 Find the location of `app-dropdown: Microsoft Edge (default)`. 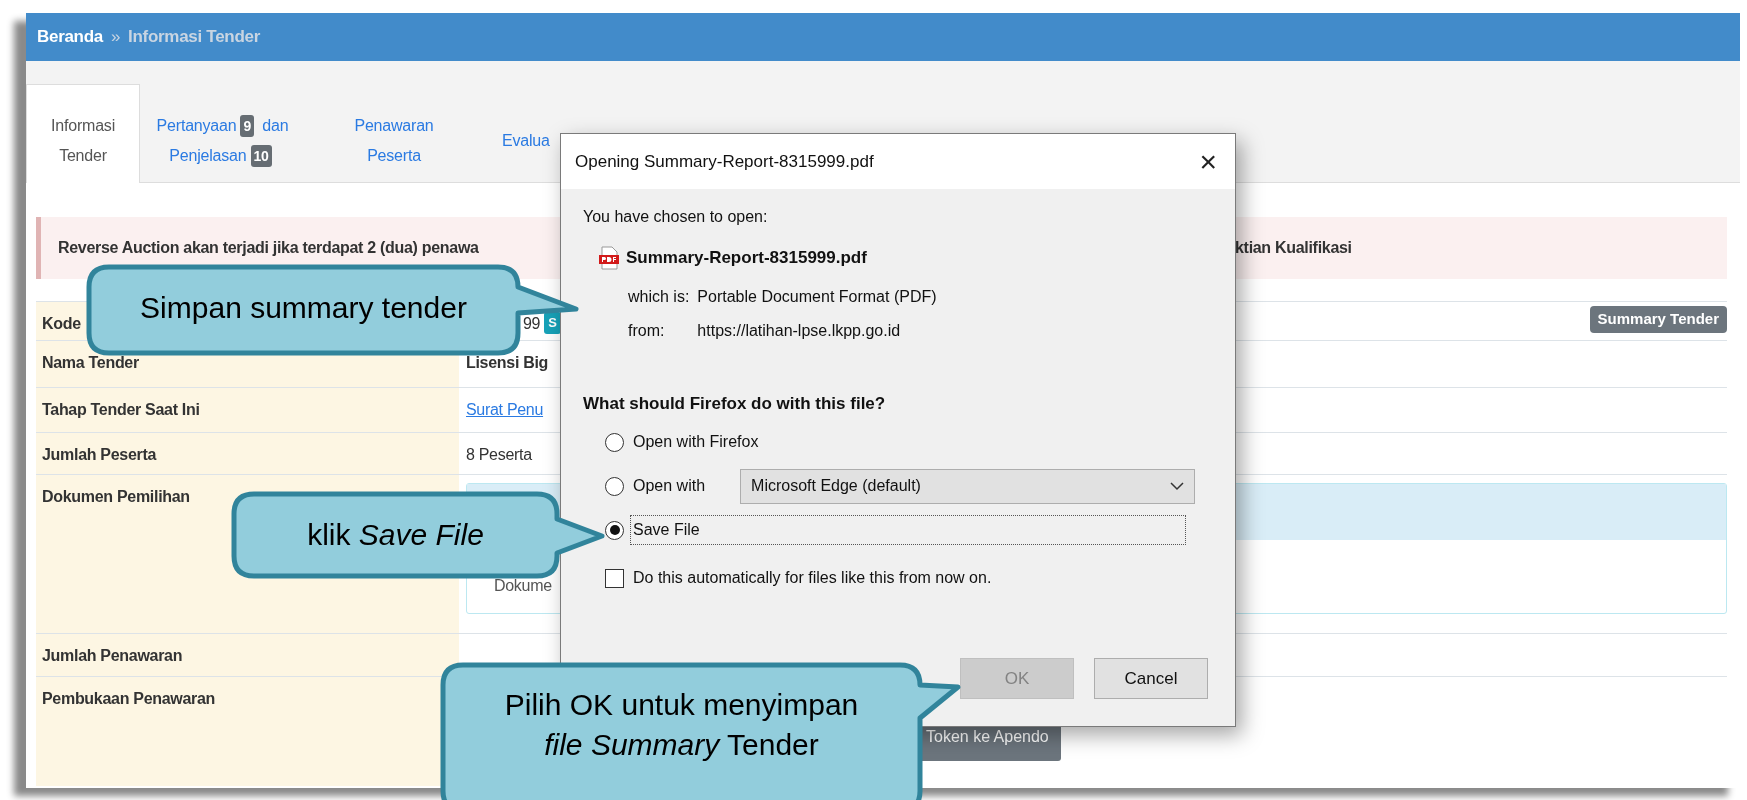

app-dropdown: Microsoft Edge (default) is located at coordinates (968, 486).